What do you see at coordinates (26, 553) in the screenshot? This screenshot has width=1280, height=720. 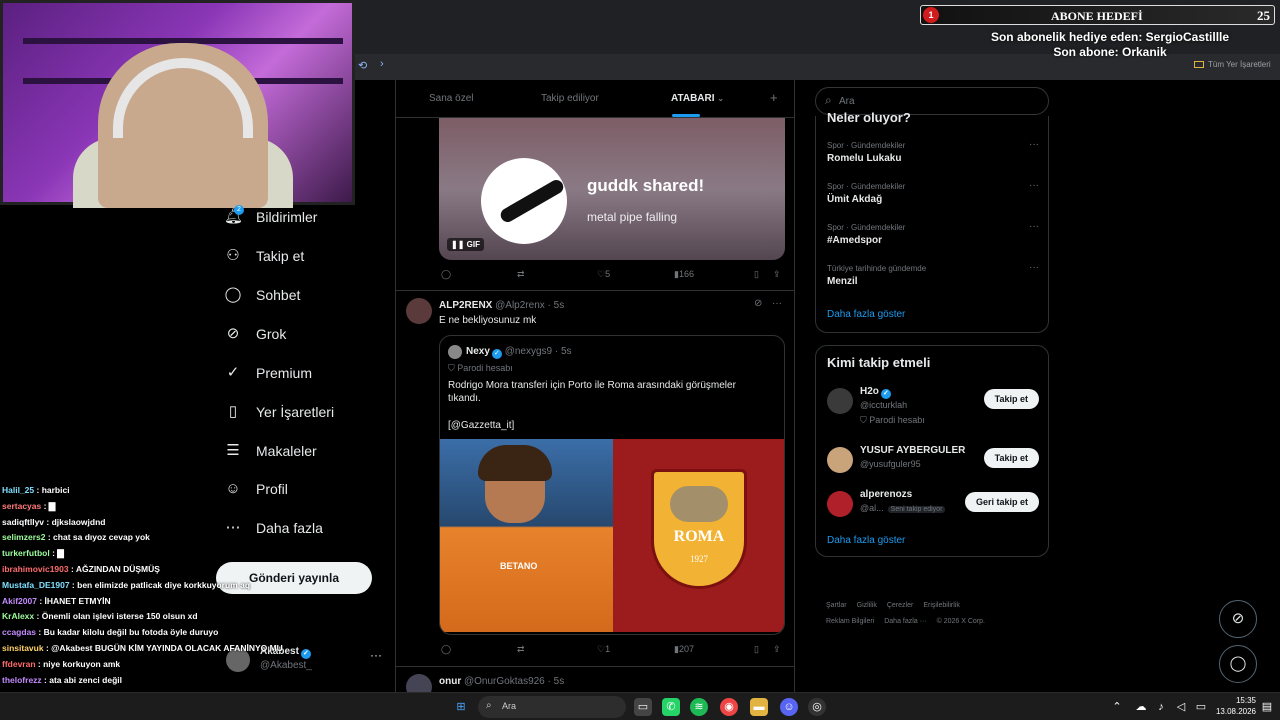 I see `chat-username: turkerfutbol` at bounding box center [26, 553].